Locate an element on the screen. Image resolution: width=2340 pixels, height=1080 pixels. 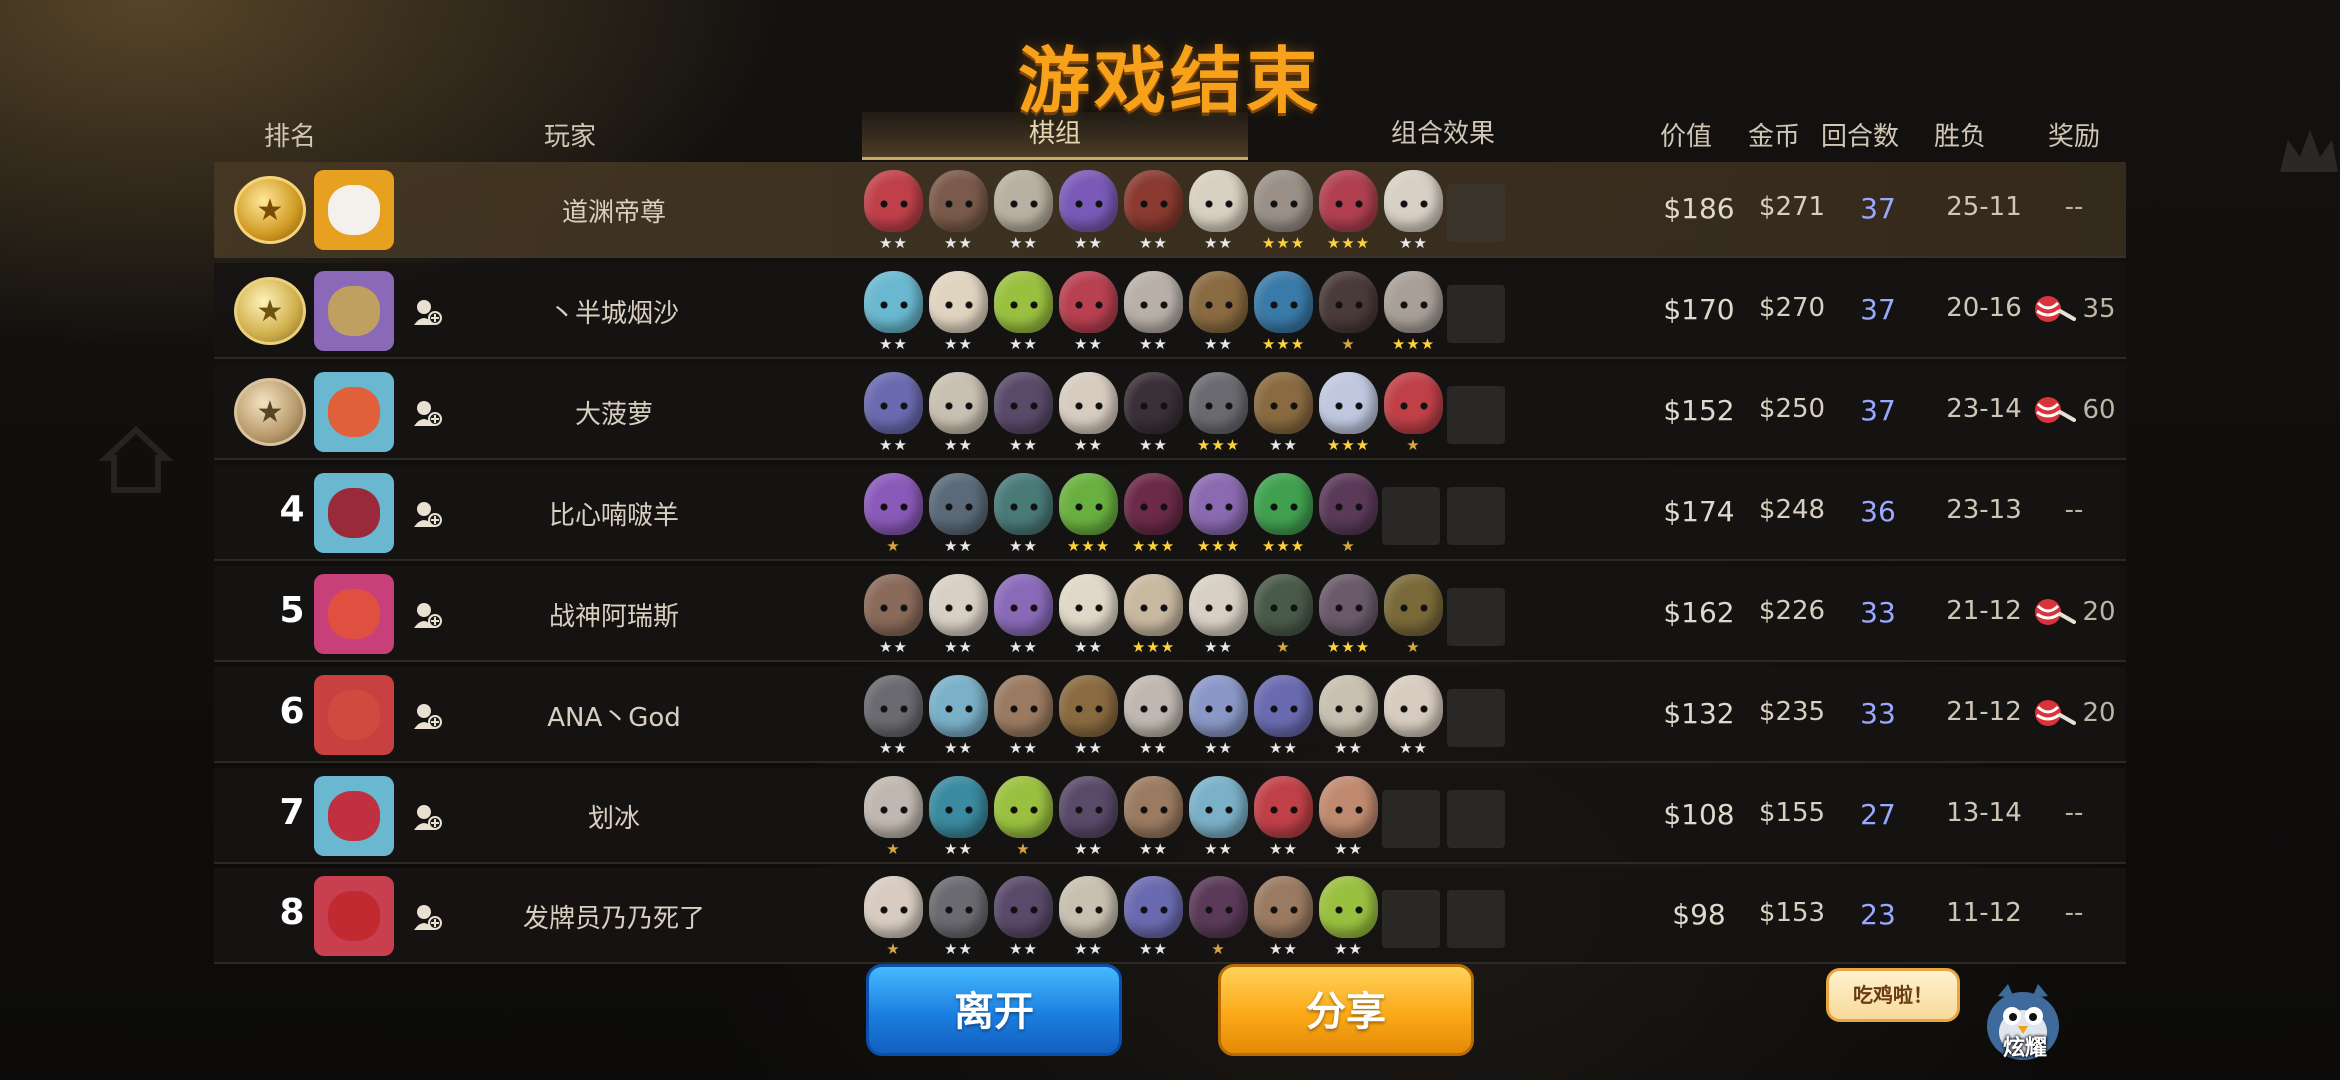
empty-slot is located at coordinates (1478, 514).